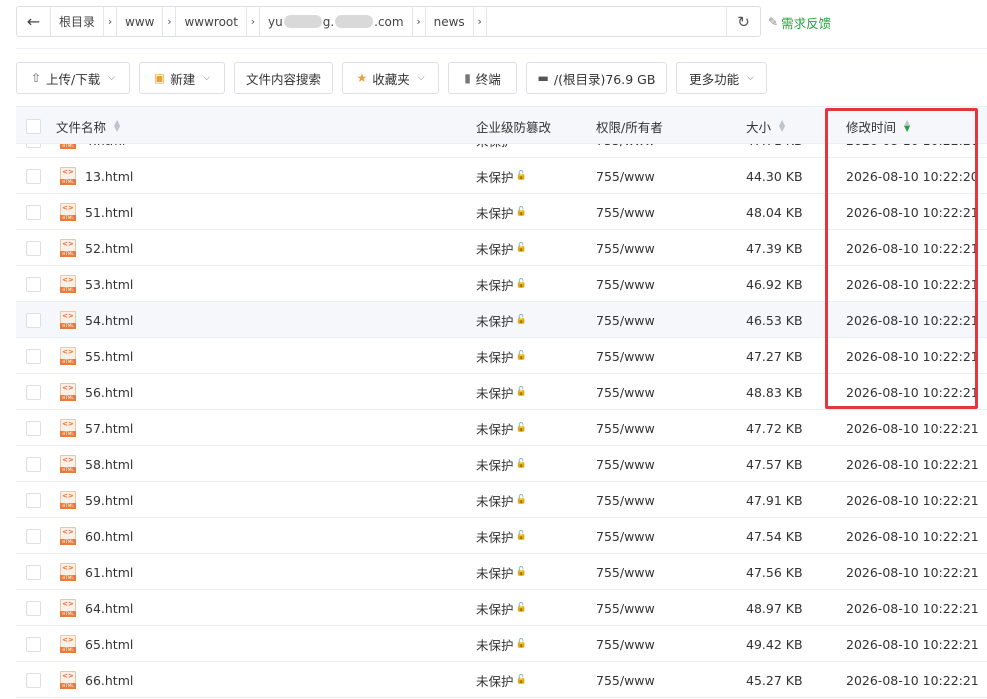  What do you see at coordinates (139, 21) in the screenshot?
I see `breadcrumb-www: www` at bounding box center [139, 21].